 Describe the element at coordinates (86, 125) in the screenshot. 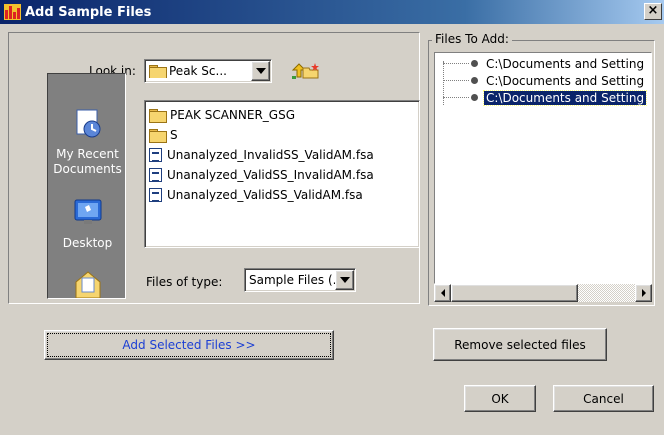

I see `recent-documents-icon` at that location.